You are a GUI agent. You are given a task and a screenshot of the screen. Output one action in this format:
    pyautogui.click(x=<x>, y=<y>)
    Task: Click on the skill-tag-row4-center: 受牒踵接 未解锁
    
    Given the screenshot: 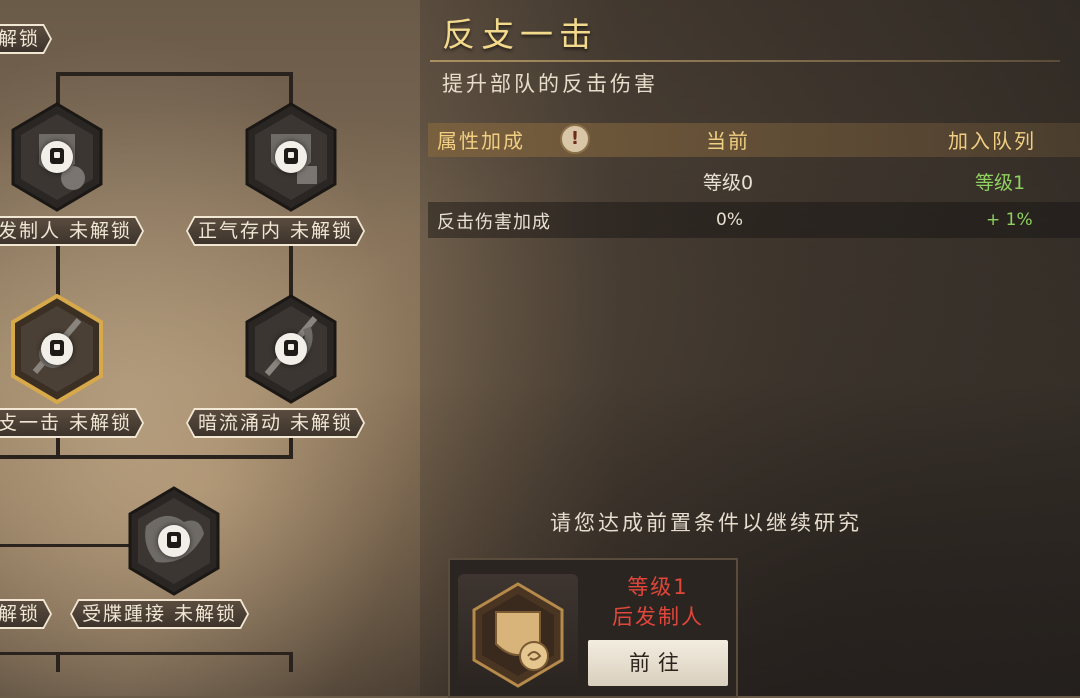 What is the action you would take?
    pyautogui.click(x=159, y=614)
    